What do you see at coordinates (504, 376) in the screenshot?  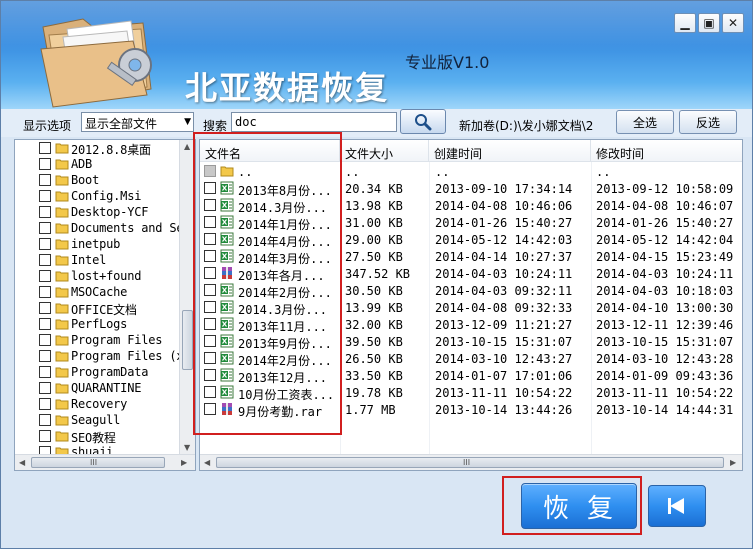 I see `file-created-time: 2014-01-07 17:01:06` at bounding box center [504, 376].